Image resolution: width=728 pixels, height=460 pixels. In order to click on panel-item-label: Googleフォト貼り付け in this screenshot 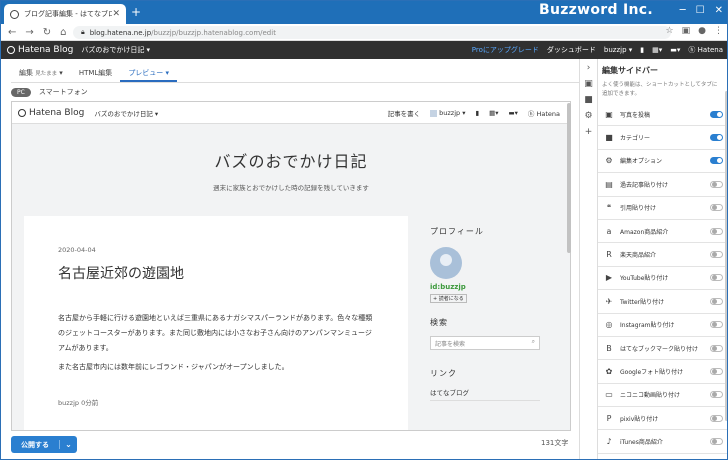, I will do `click(652, 372)`.